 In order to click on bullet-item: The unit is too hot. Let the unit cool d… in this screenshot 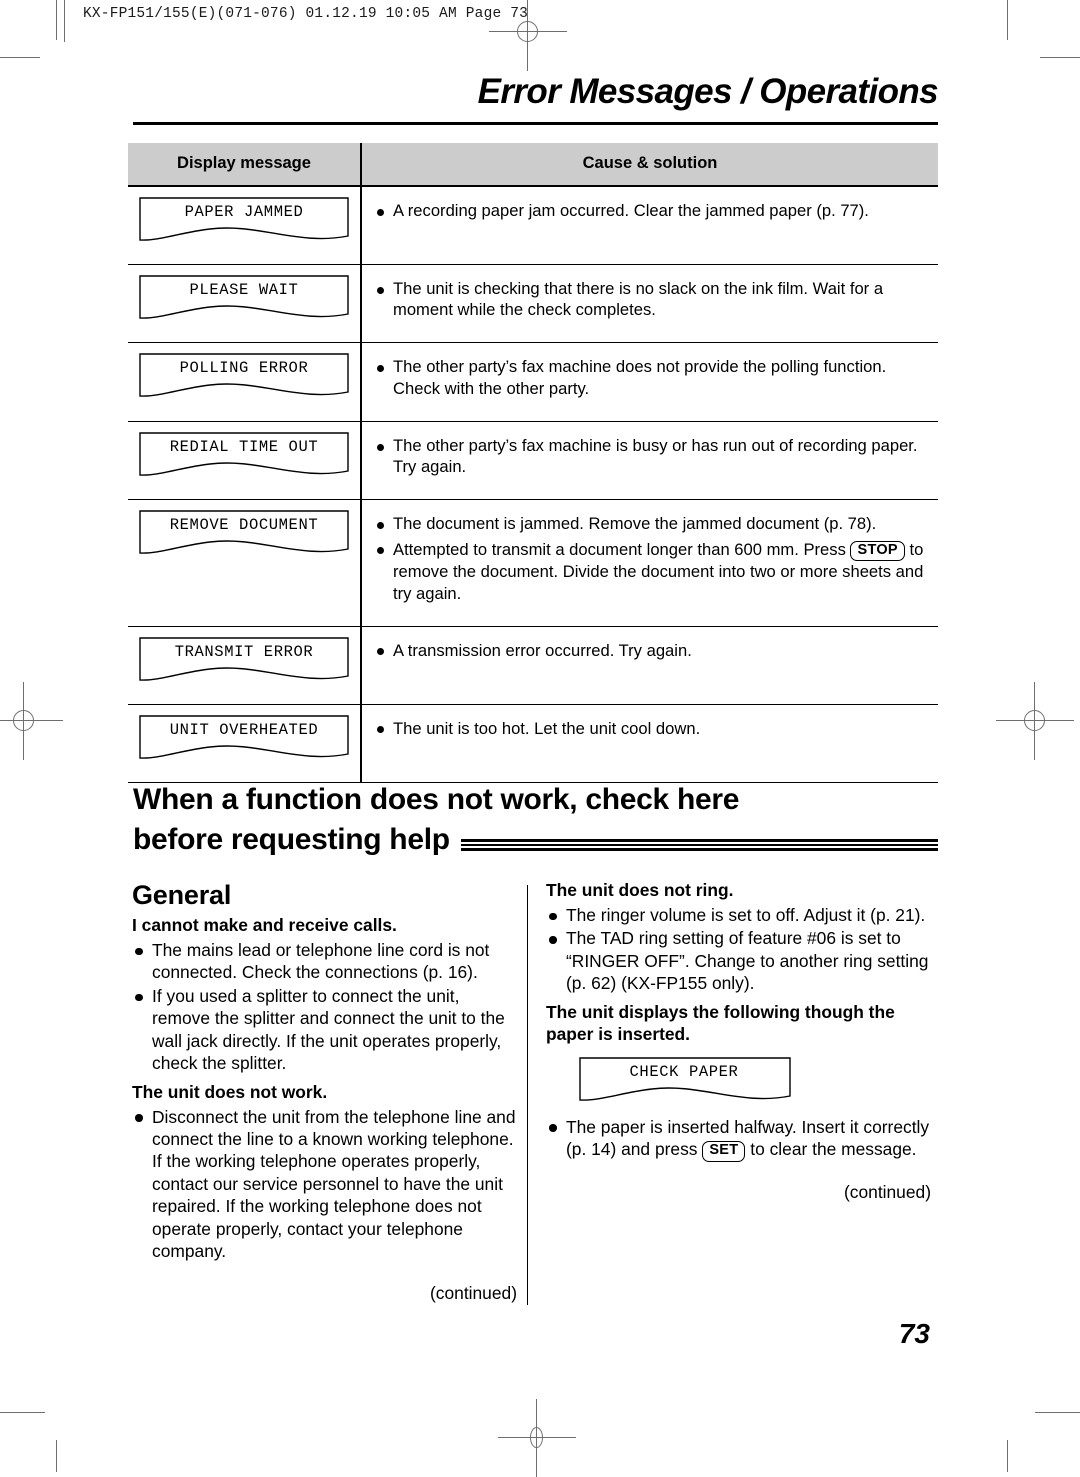, I will do `click(654, 728)`.